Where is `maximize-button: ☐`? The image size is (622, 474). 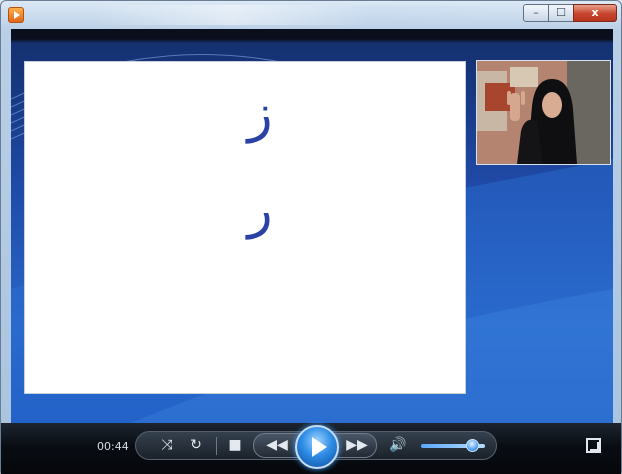 maximize-button: ☐ is located at coordinates (561, 13).